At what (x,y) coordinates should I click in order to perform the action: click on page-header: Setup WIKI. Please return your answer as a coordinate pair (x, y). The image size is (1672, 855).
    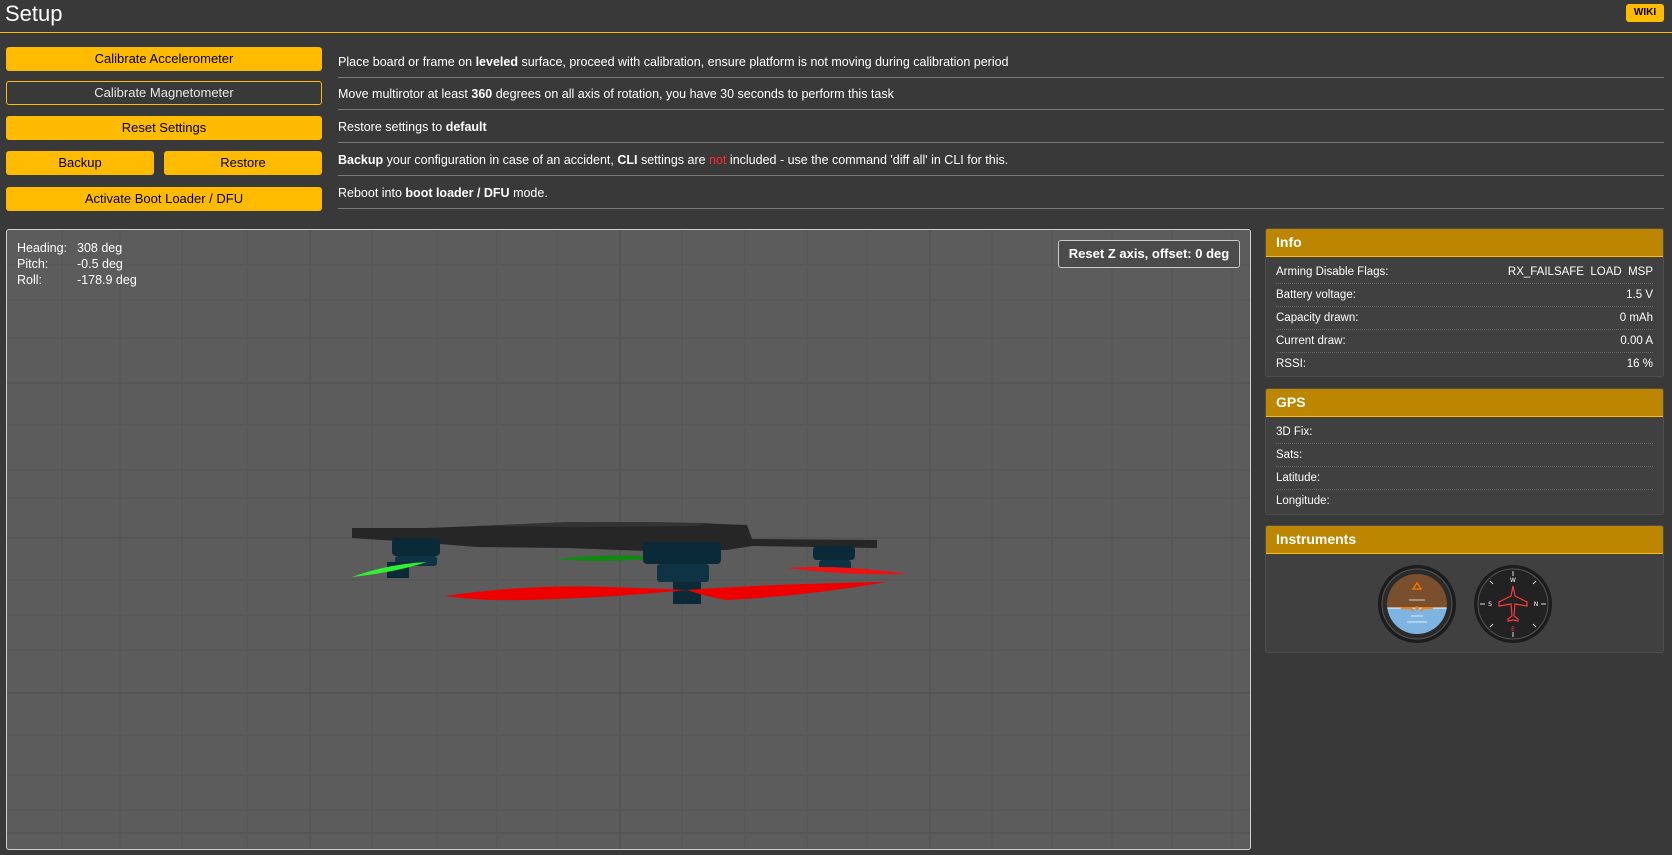
    Looking at the image, I should click on (836, 16).